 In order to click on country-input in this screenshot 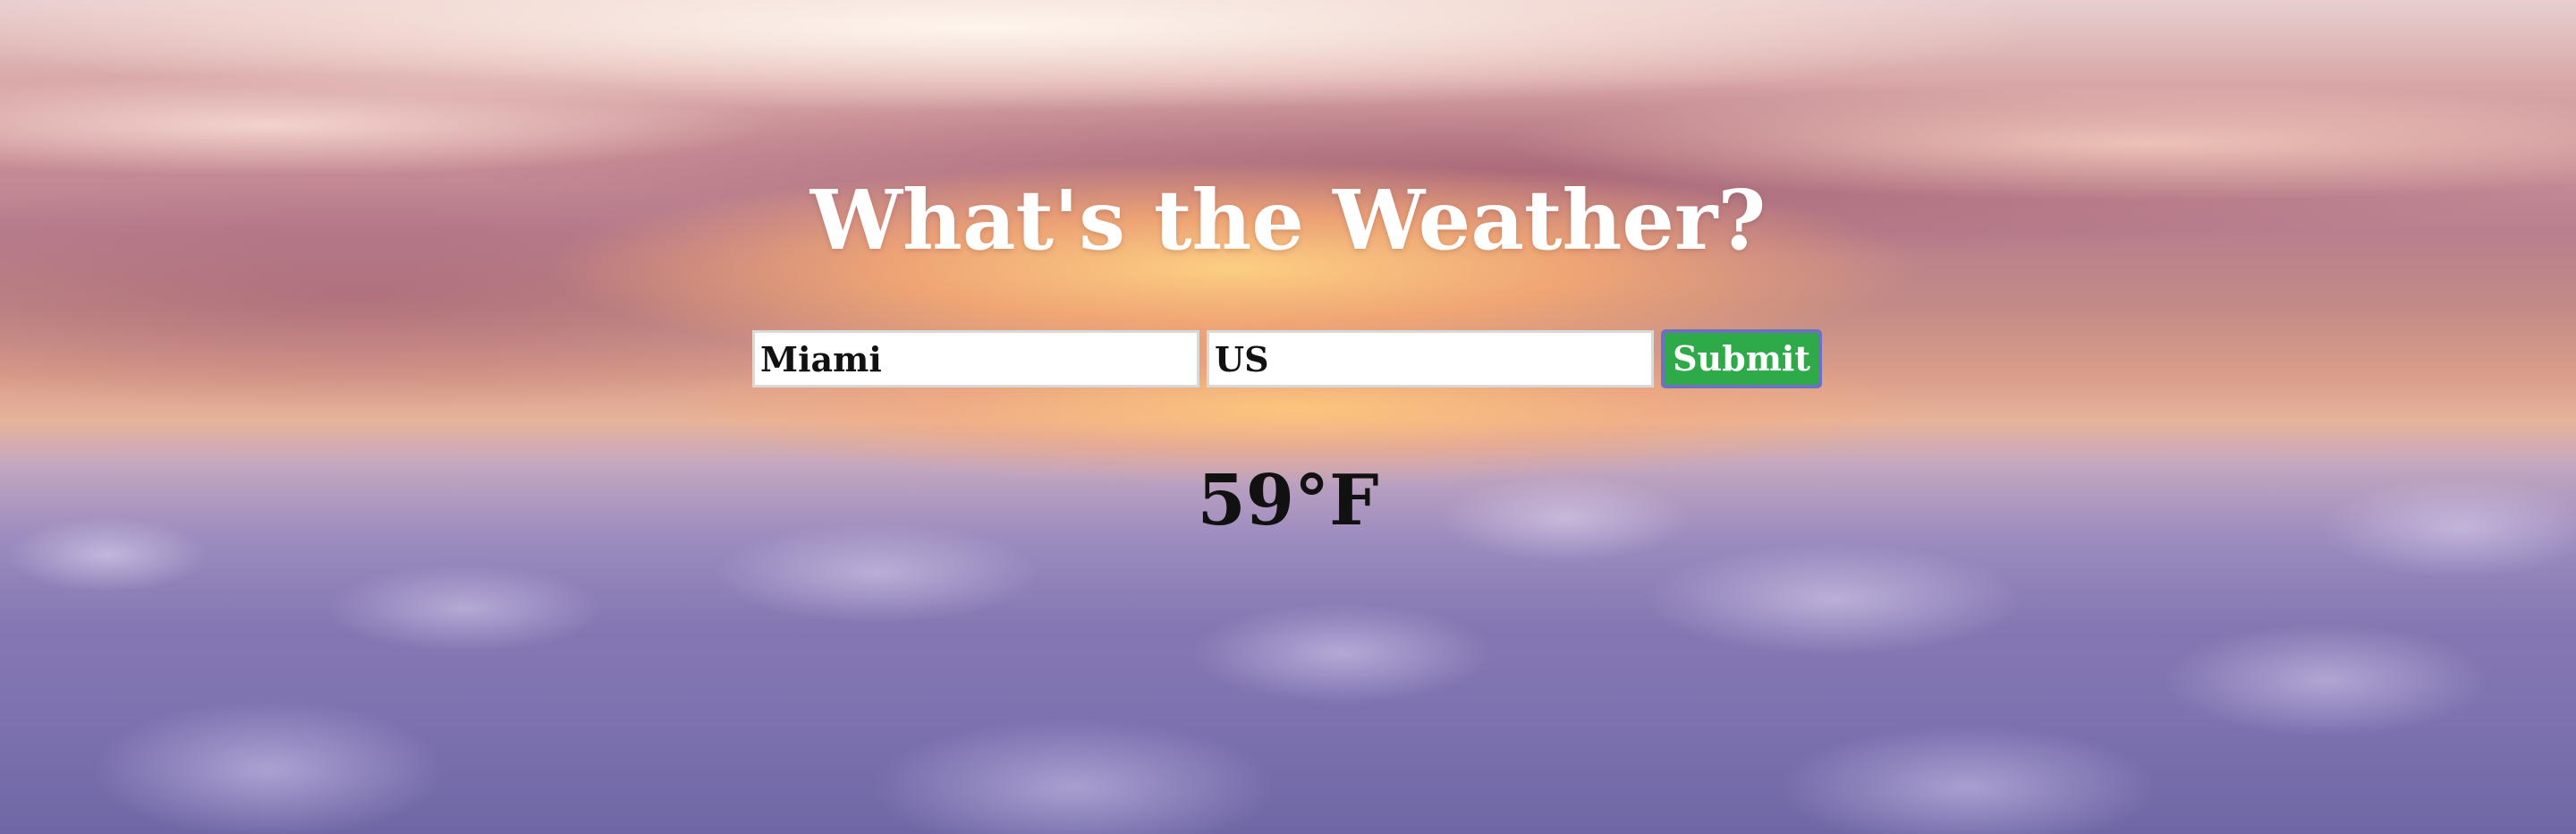, I will do `click(1430, 358)`.